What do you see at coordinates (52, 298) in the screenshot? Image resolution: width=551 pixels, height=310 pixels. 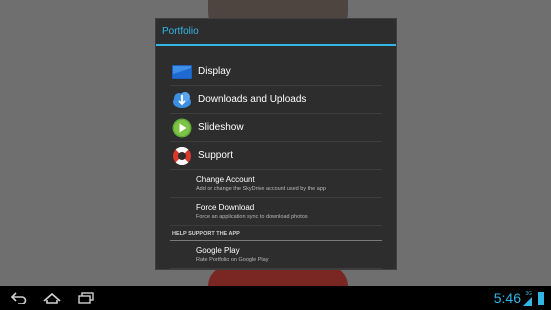 I see `home-icon` at bounding box center [52, 298].